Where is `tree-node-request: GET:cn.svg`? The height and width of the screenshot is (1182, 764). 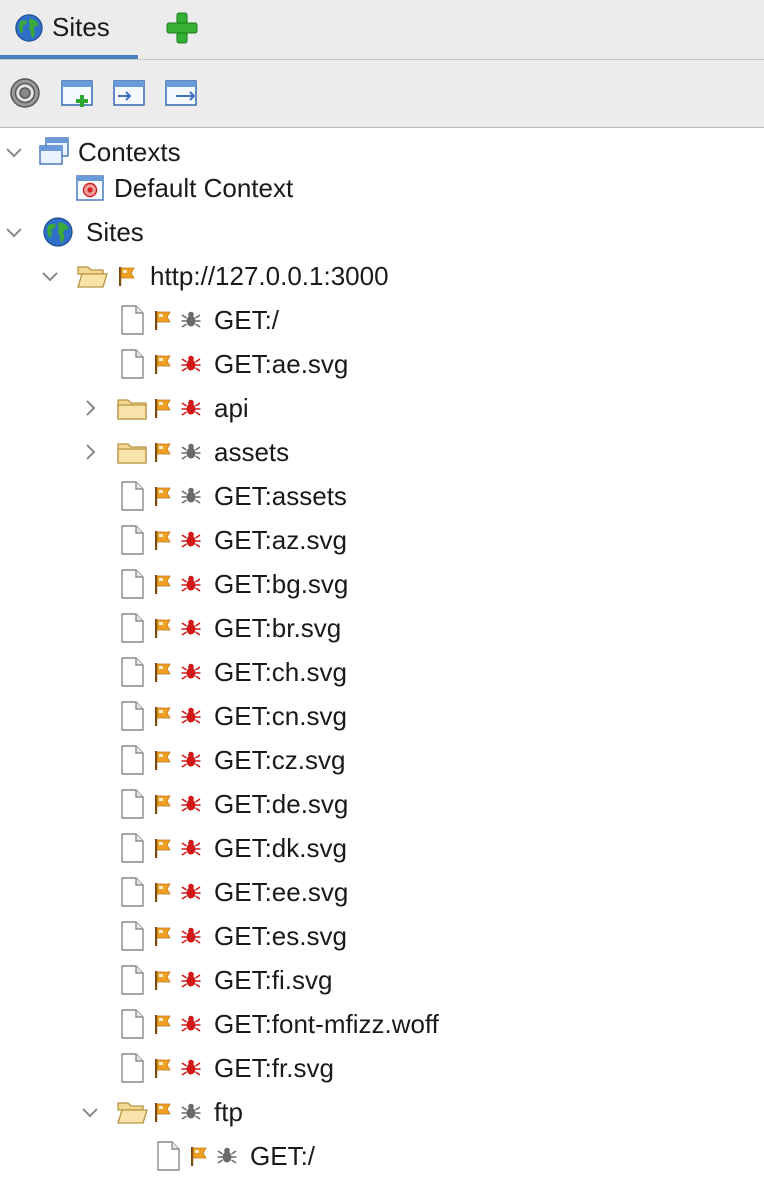 tree-node-request: GET:cn.svg is located at coordinates (382, 716).